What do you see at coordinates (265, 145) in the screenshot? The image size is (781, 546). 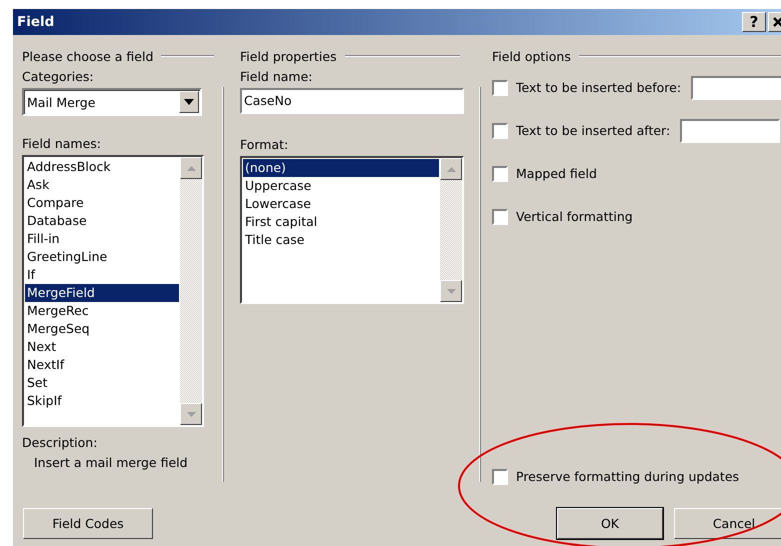 I see `field-label: Format:` at bounding box center [265, 145].